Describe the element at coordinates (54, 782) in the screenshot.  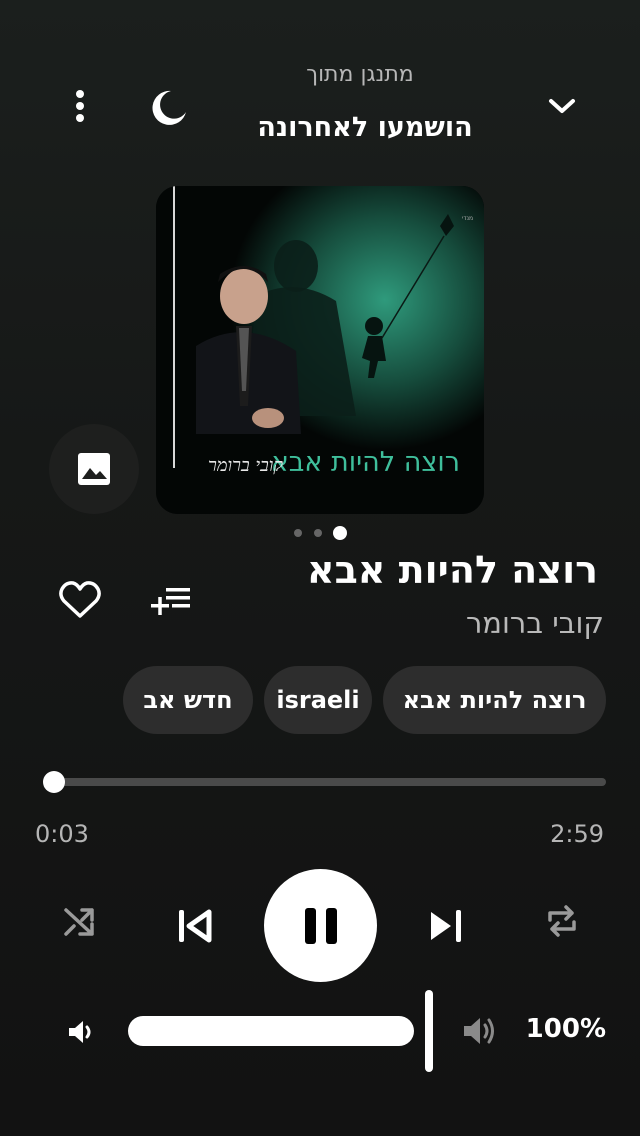
I see `seek-thumb` at that location.